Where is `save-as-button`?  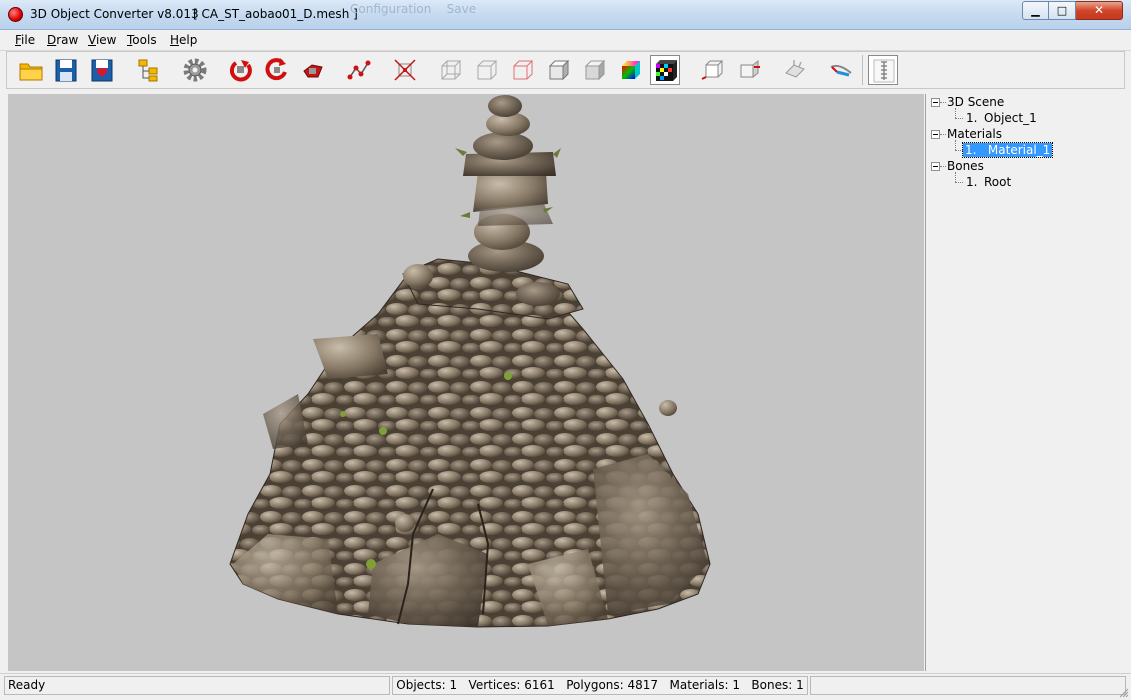
save-as-button is located at coordinates (102, 70).